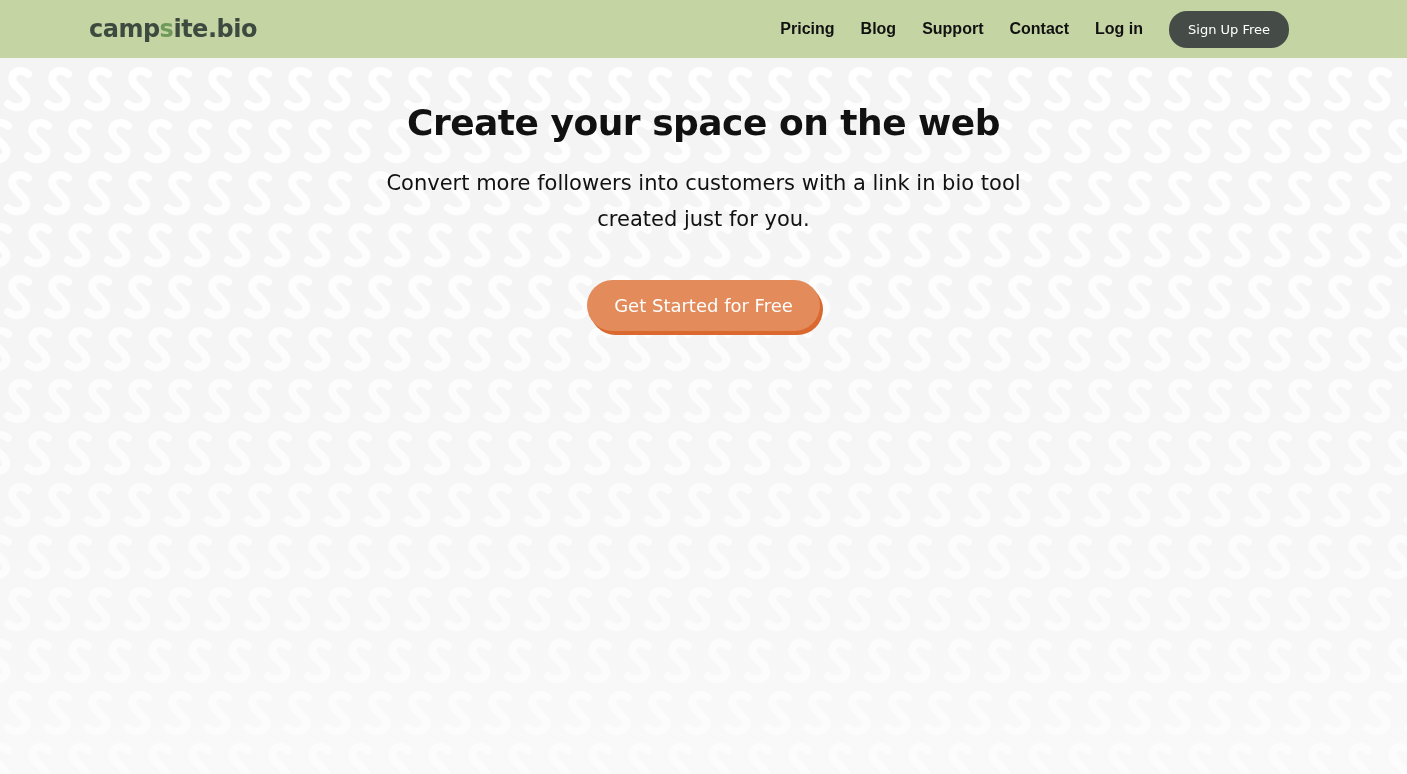  Describe the element at coordinates (807, 29) in the screenshot. I see `nav-link: Pricing` at that location.